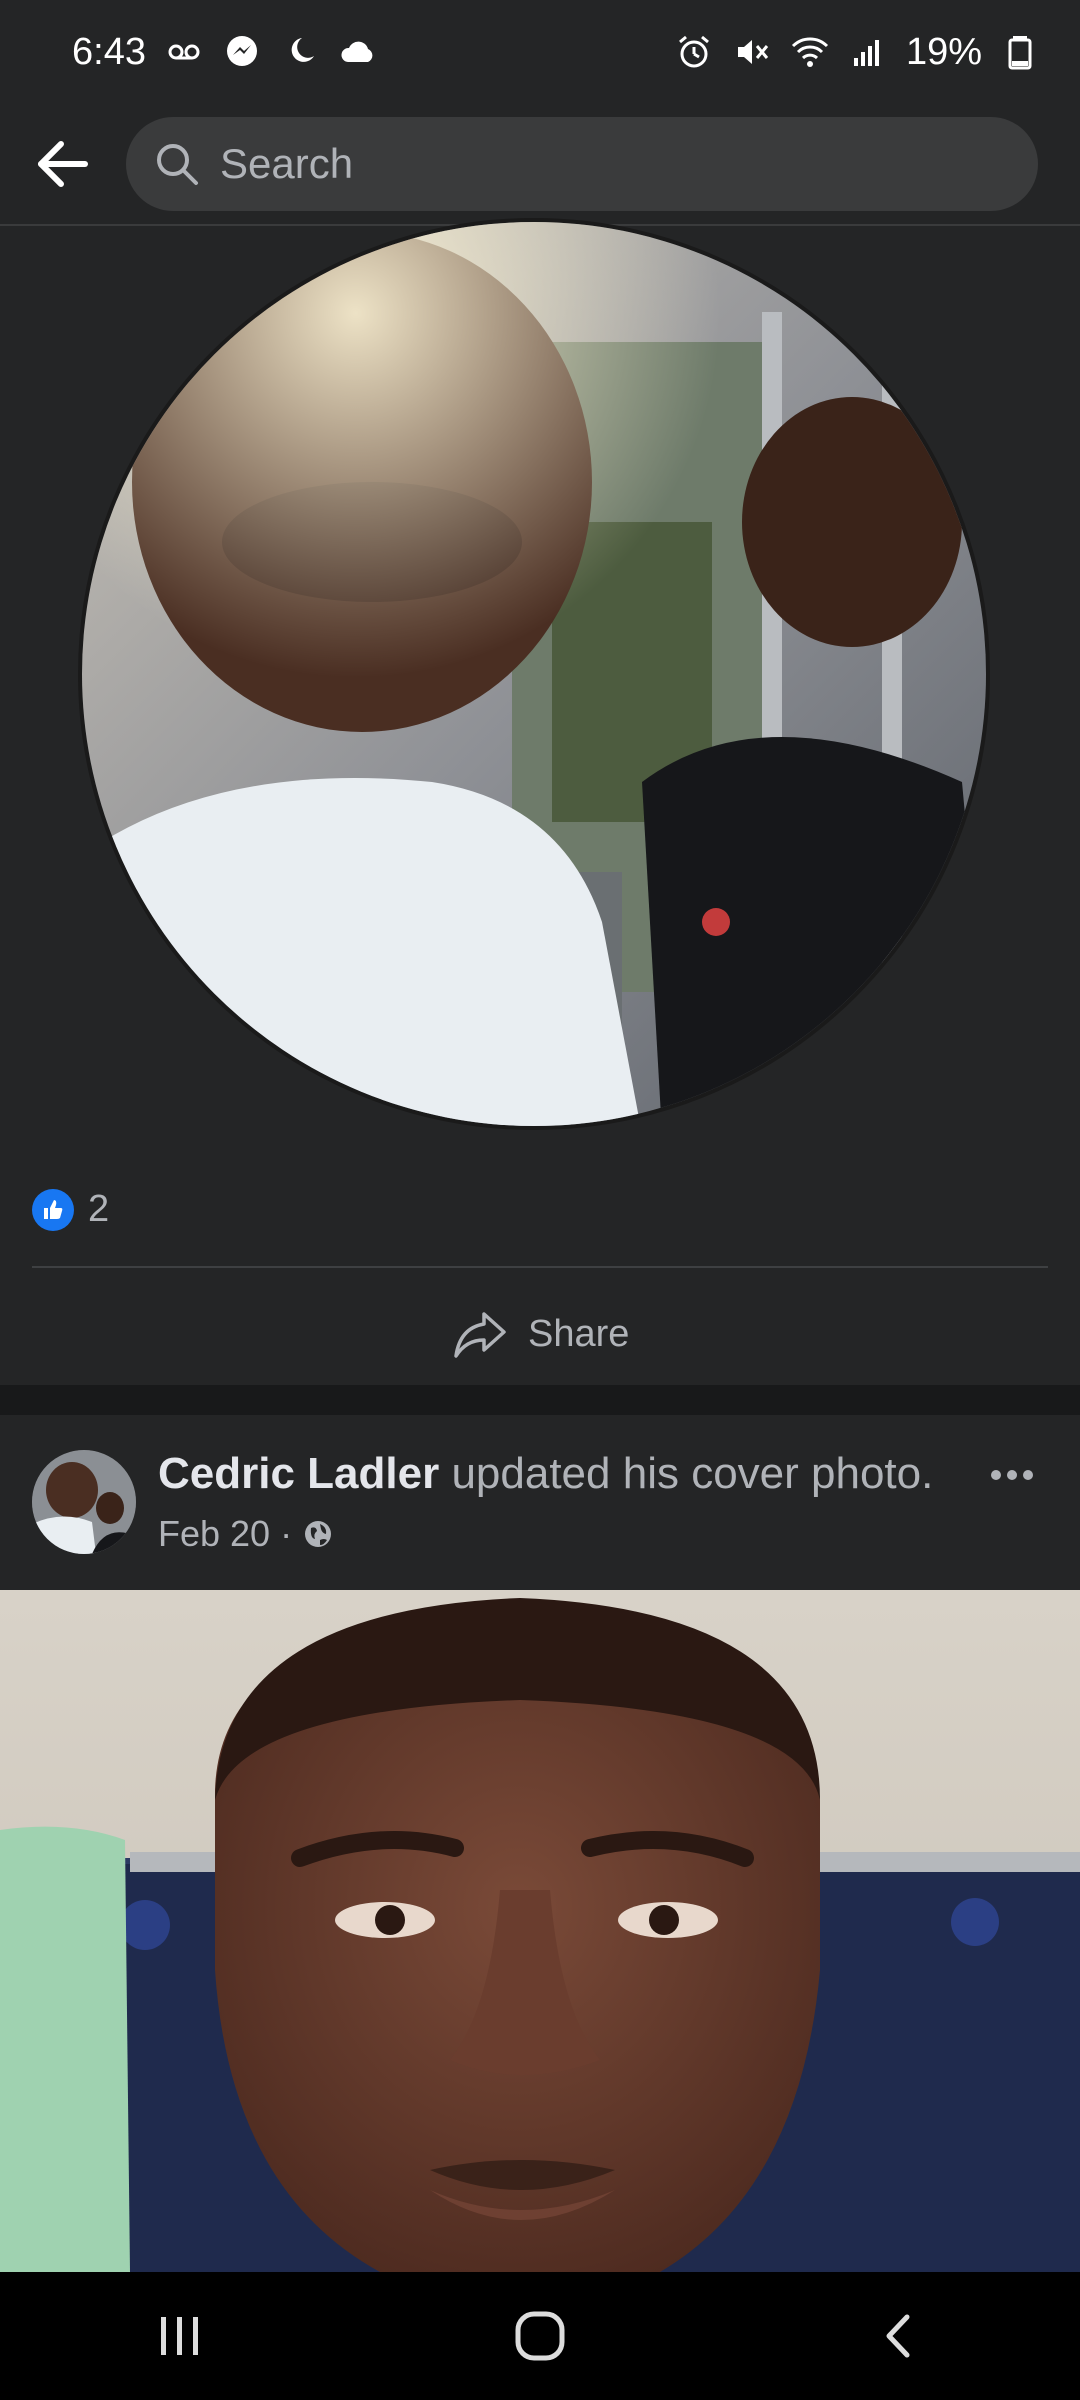 The width and height of the screenshot is (1080, 2400). I want to click on feed-separator, so click(540, 1400).